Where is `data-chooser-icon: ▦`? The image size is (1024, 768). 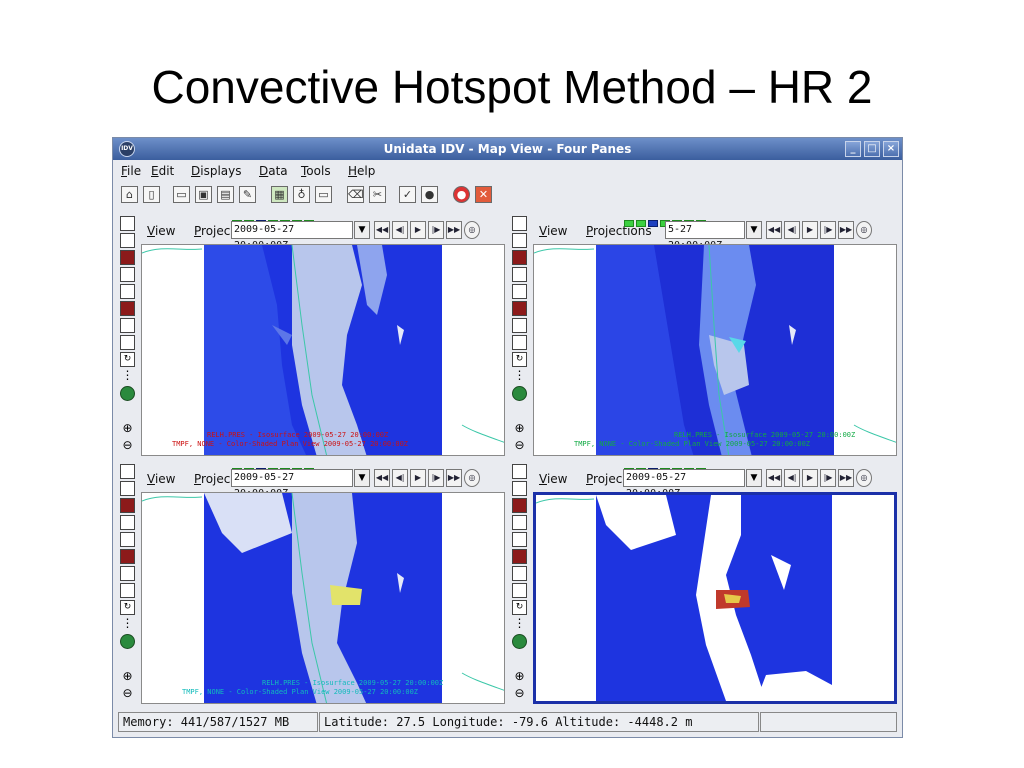 data-chooser-icon: ▦ is located at coordinates (279, 194).